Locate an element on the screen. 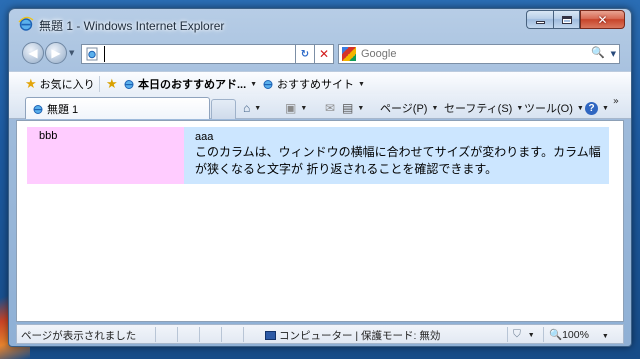  close-icon: ✕ is located at coordinates (602, 19).